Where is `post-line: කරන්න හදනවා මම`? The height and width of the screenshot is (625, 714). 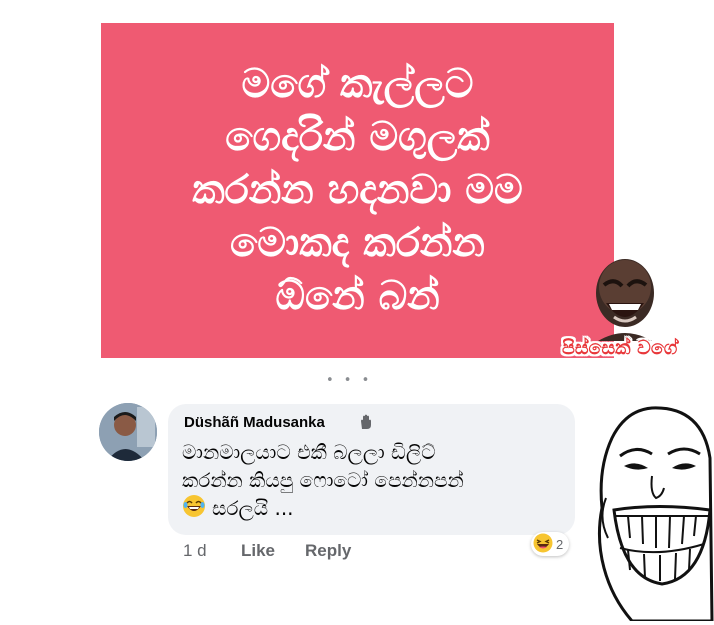
post-line: කරන්න හදනවා මම is located at coordinates (357, 190).